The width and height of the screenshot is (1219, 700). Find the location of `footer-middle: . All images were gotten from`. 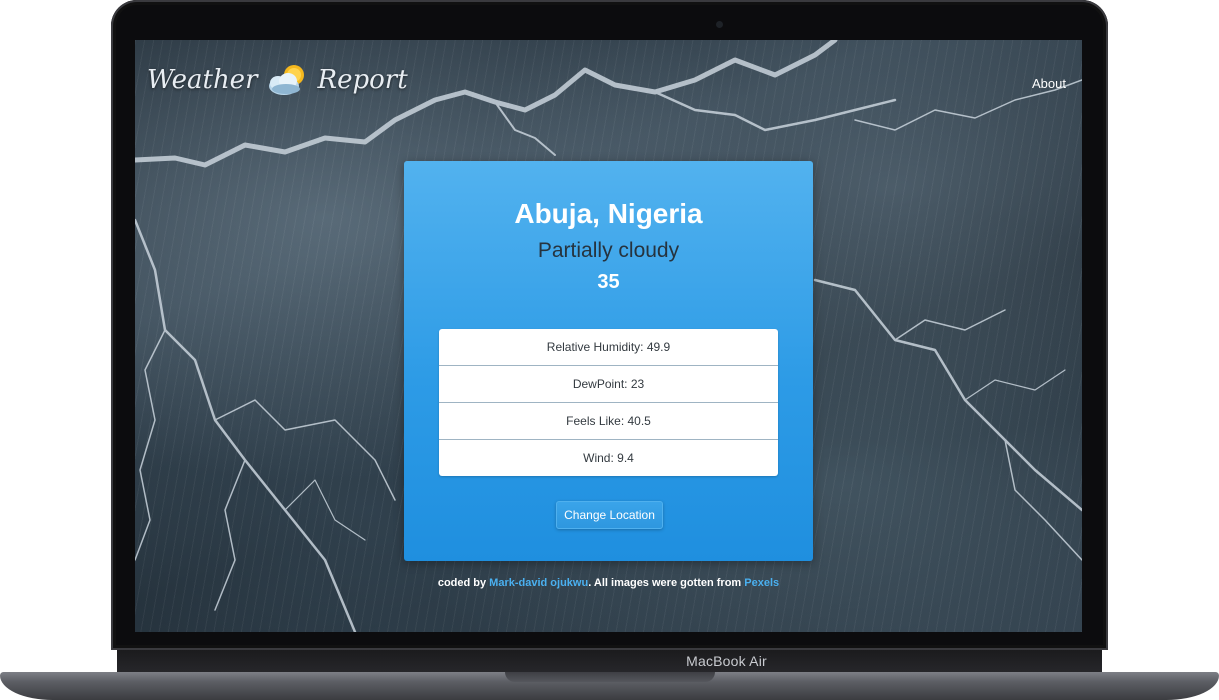

footer-middle: . All images were gotten from is located at coordinates (666, 583).